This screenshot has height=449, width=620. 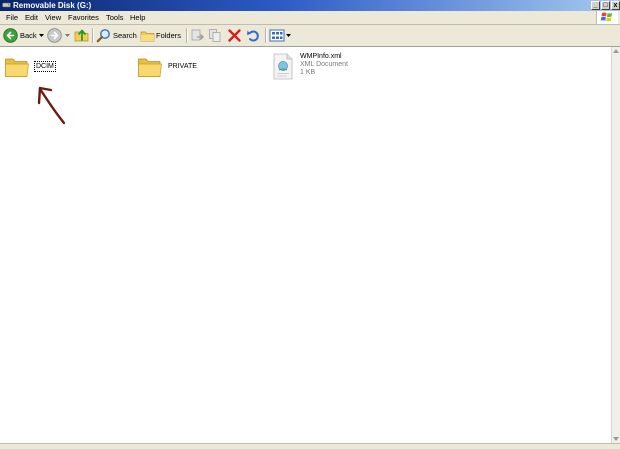 What do you see at coordinates (125, 35) in the screenshot?
I see `search-label: Search` at bounding box center [125, 35].